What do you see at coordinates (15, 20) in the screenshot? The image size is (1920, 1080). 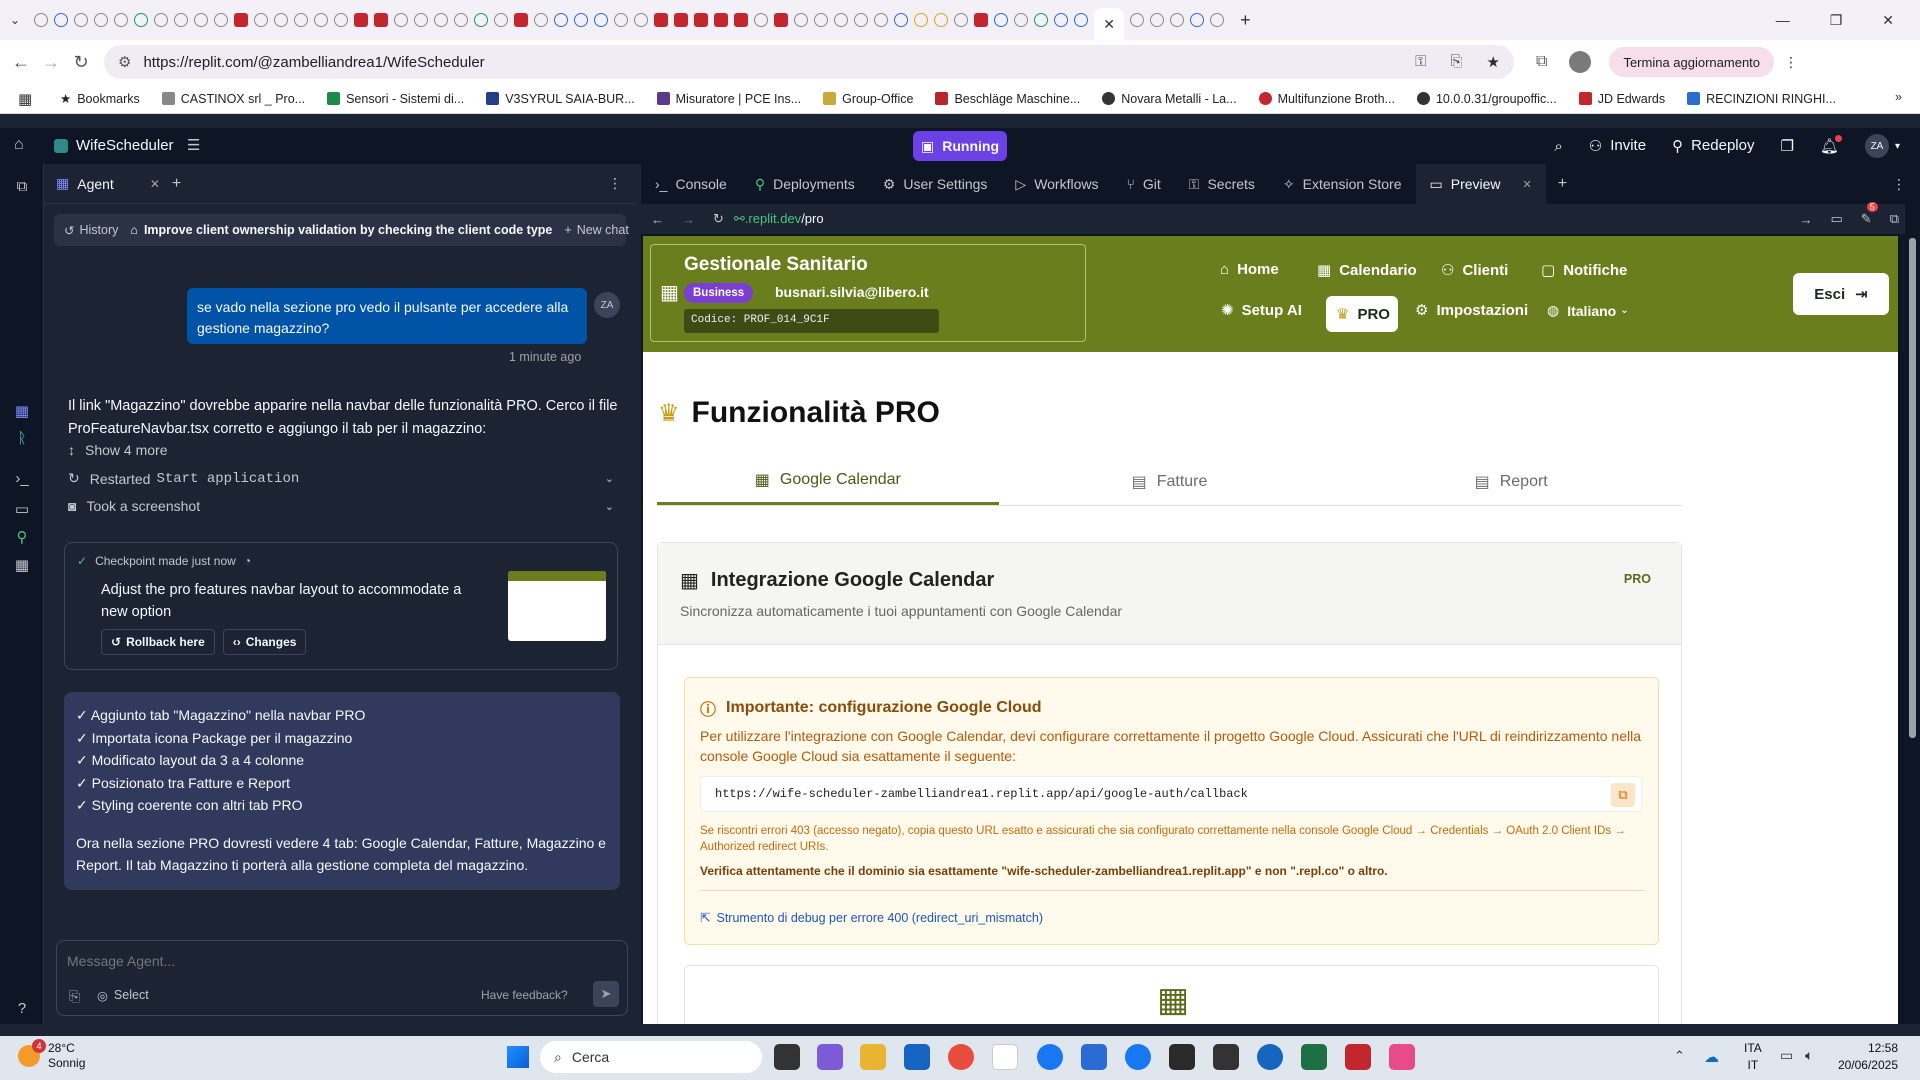 I see `tab-search-icon: ⌄` at bounding box center [15, 20].